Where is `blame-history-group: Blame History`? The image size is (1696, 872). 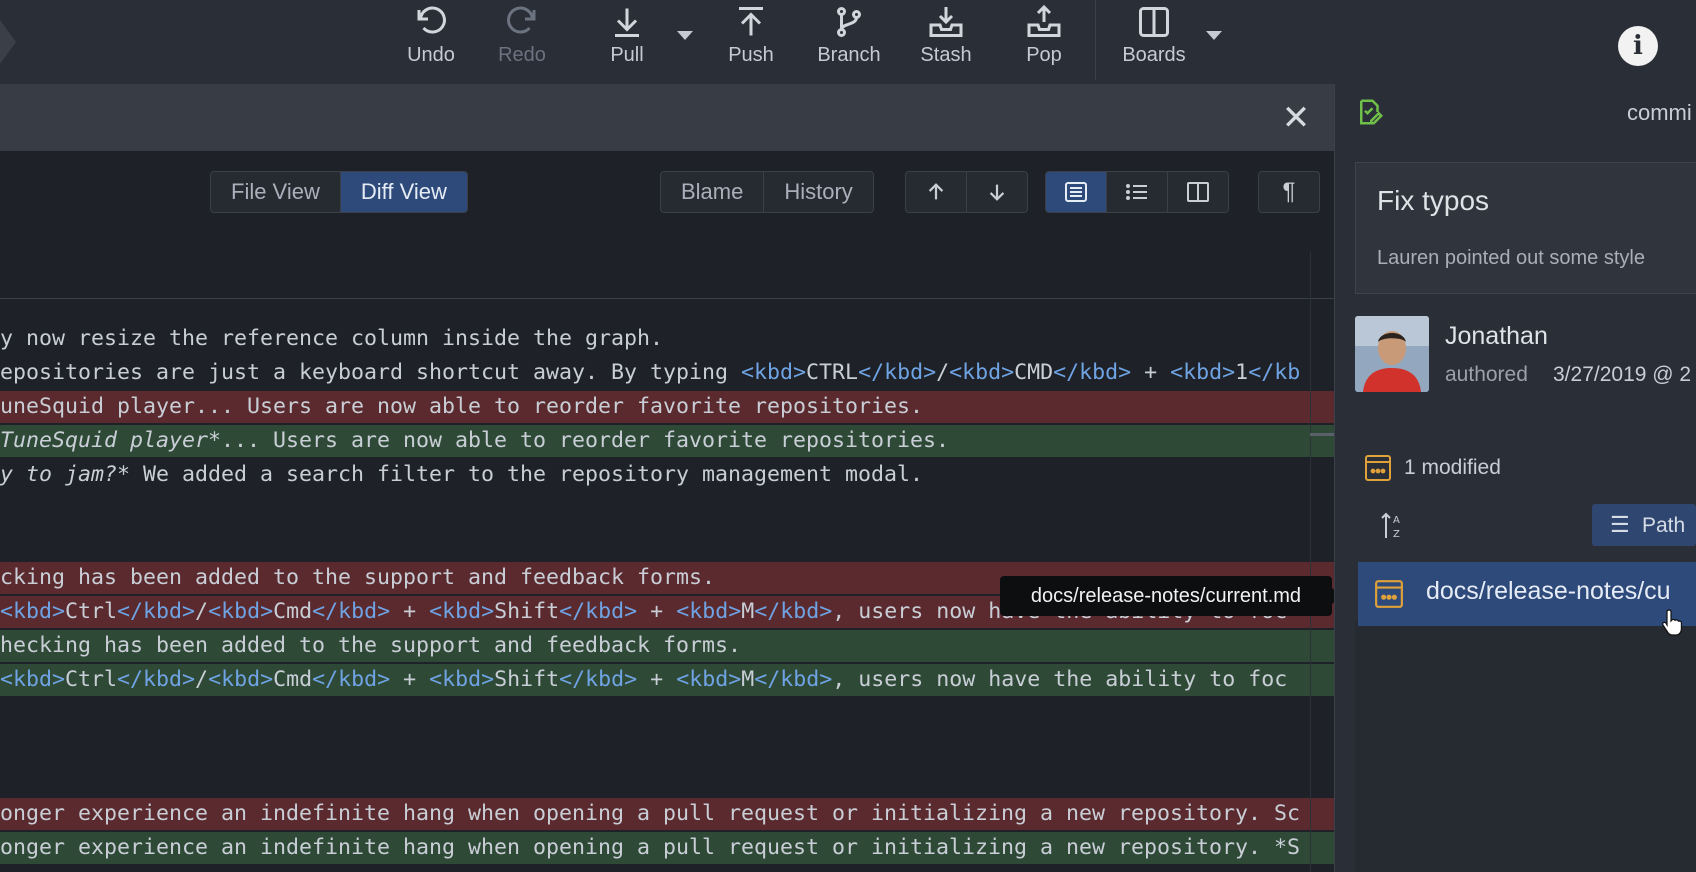
blame-history-group: Blame History is located at coordinates (767, 192).